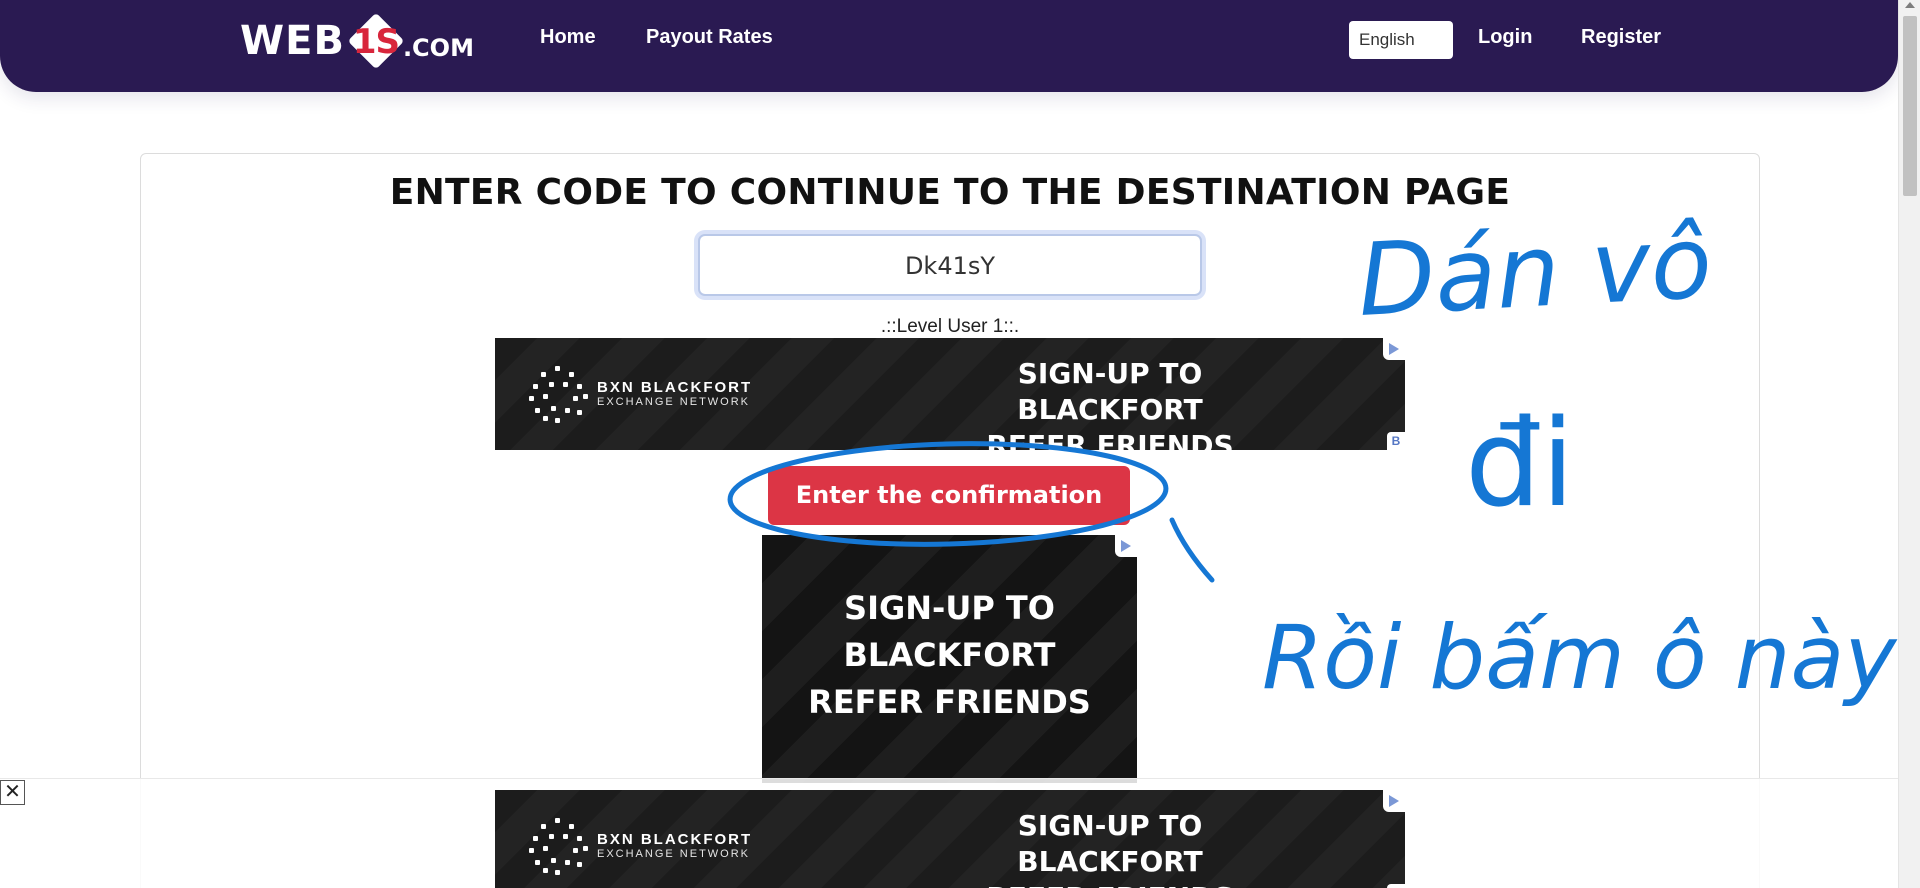  What do you see at coordinates (1621, 37) in the screenshot?
I see `nav-register-link: Register` at bounding box center [1621, 37].